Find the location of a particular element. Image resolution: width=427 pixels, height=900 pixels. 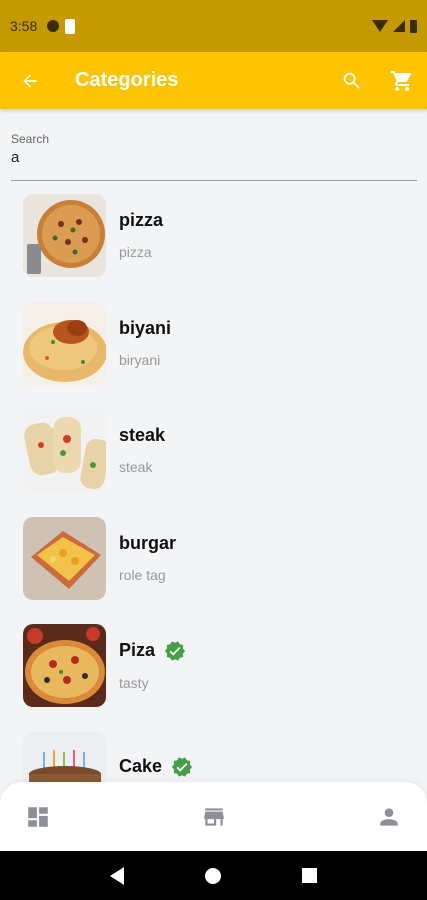

list-item: Cake is located at coordinates (213, 756).